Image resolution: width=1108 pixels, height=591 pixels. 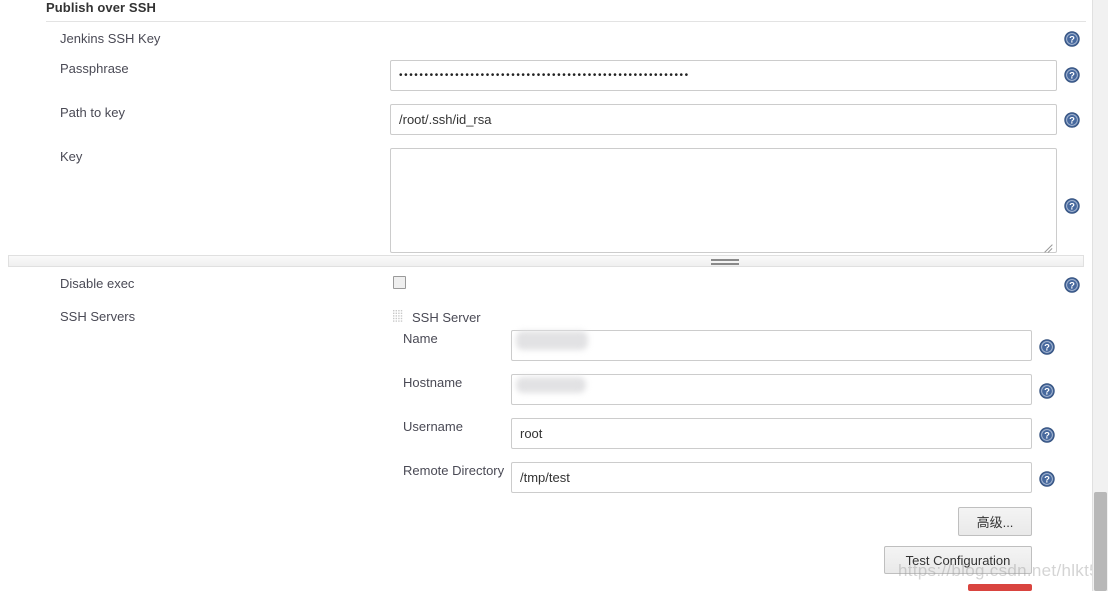 I want to click on horizontal-scrollbar, so click(x=546, y=261).